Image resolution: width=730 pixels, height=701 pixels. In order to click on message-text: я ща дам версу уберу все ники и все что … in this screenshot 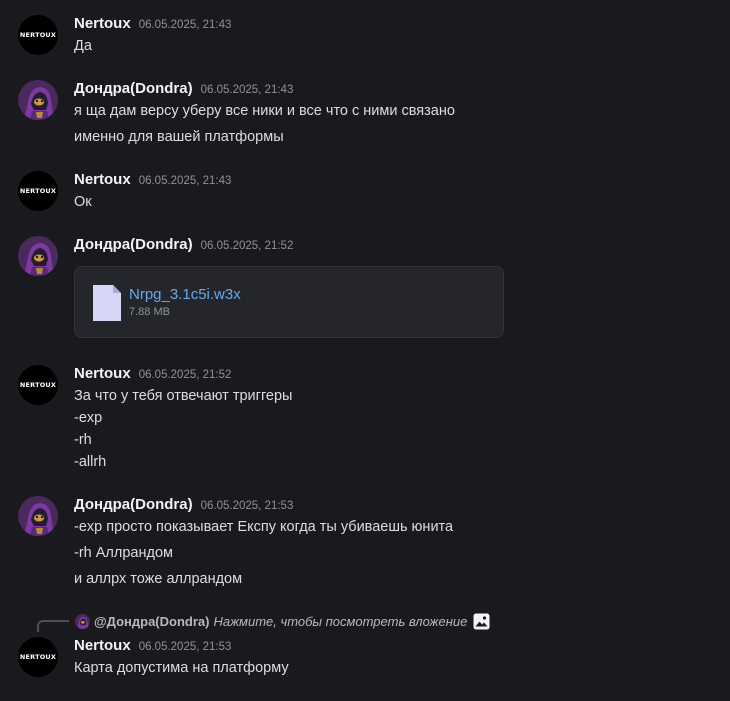, I will do `click(264, 111)`.